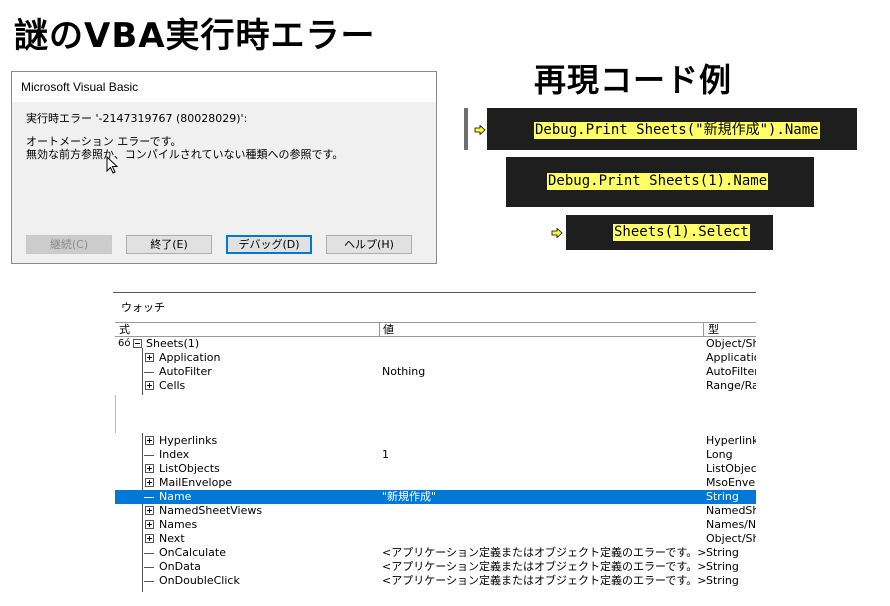 This screenshot has width=890, height=606. I want to click on watch-expr: ListObjects, so click(189, 468).